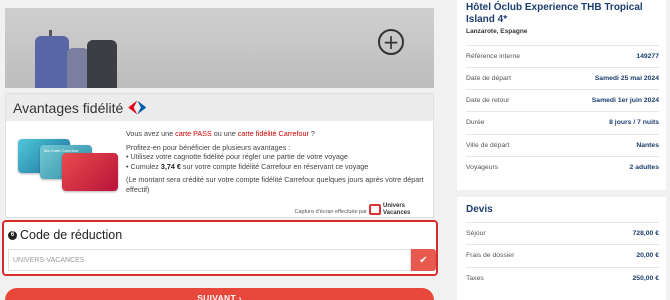 This screenshot has height=300, width=670. I want to click on reduction-title: 6 Code de réduction, so click(65, 235).